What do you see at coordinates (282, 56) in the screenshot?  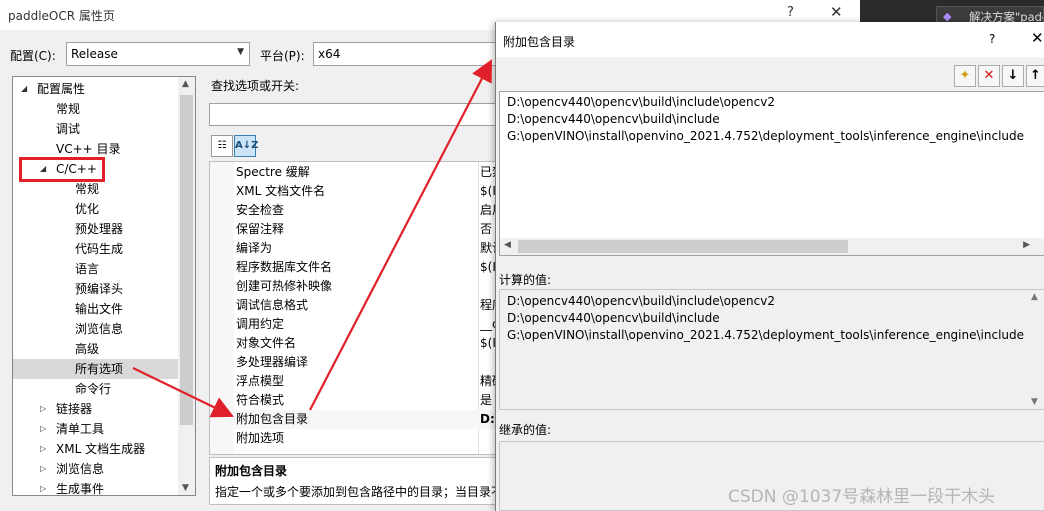 I see `platform-label: 平台(P):` at bounding box center [282, 56].